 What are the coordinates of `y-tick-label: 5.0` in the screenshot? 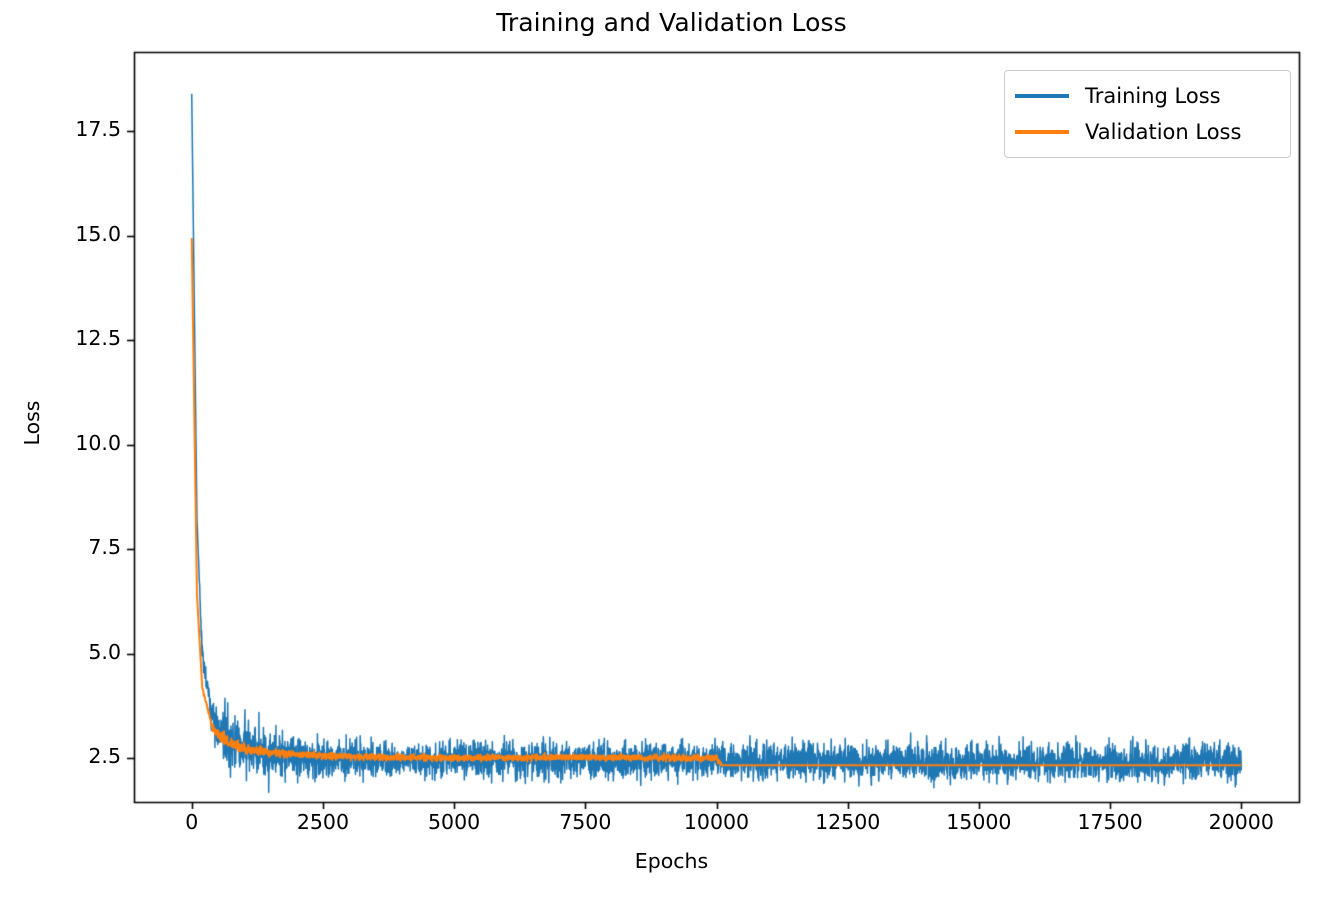 It's located at (104, 651).